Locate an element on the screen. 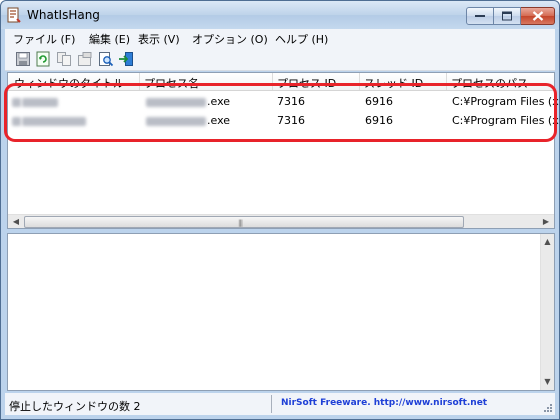  column-header-thread-id: スレッド ID is located at coordinates (393, 82).